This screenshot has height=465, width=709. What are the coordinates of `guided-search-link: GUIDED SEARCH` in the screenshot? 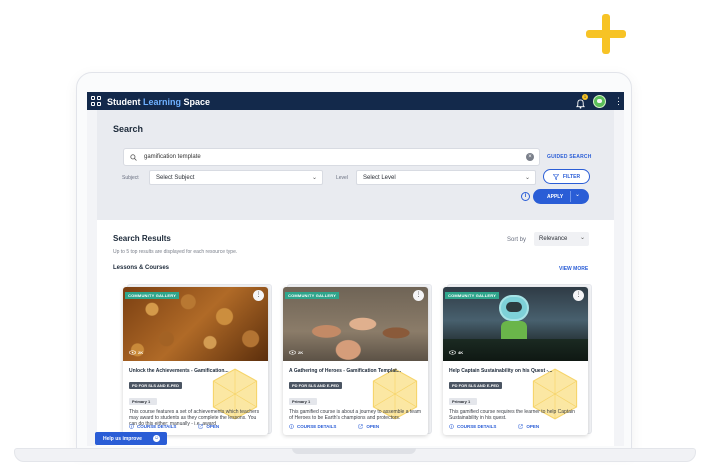 It's located at (569, 157).